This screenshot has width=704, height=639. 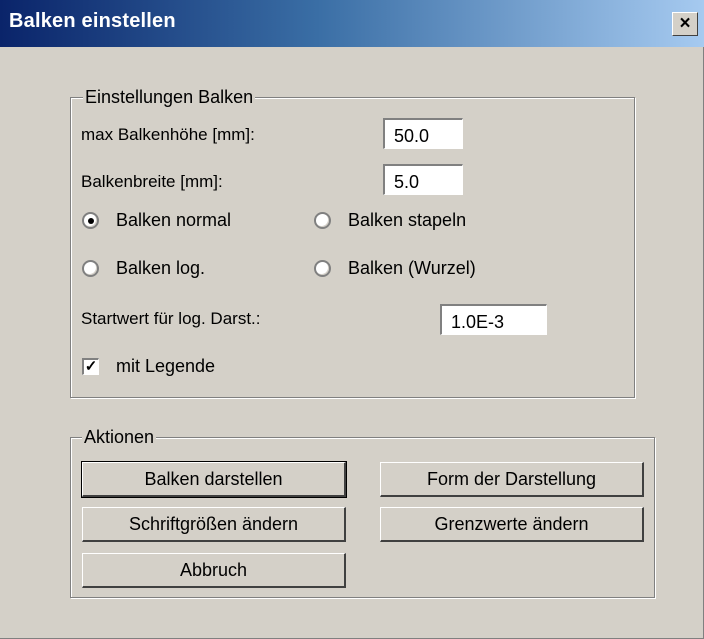 What do you see at coordinates (214, 479) in the screenshot?
I see `show-bars-button: Balken darstellen` at bounding box center [214, 479].